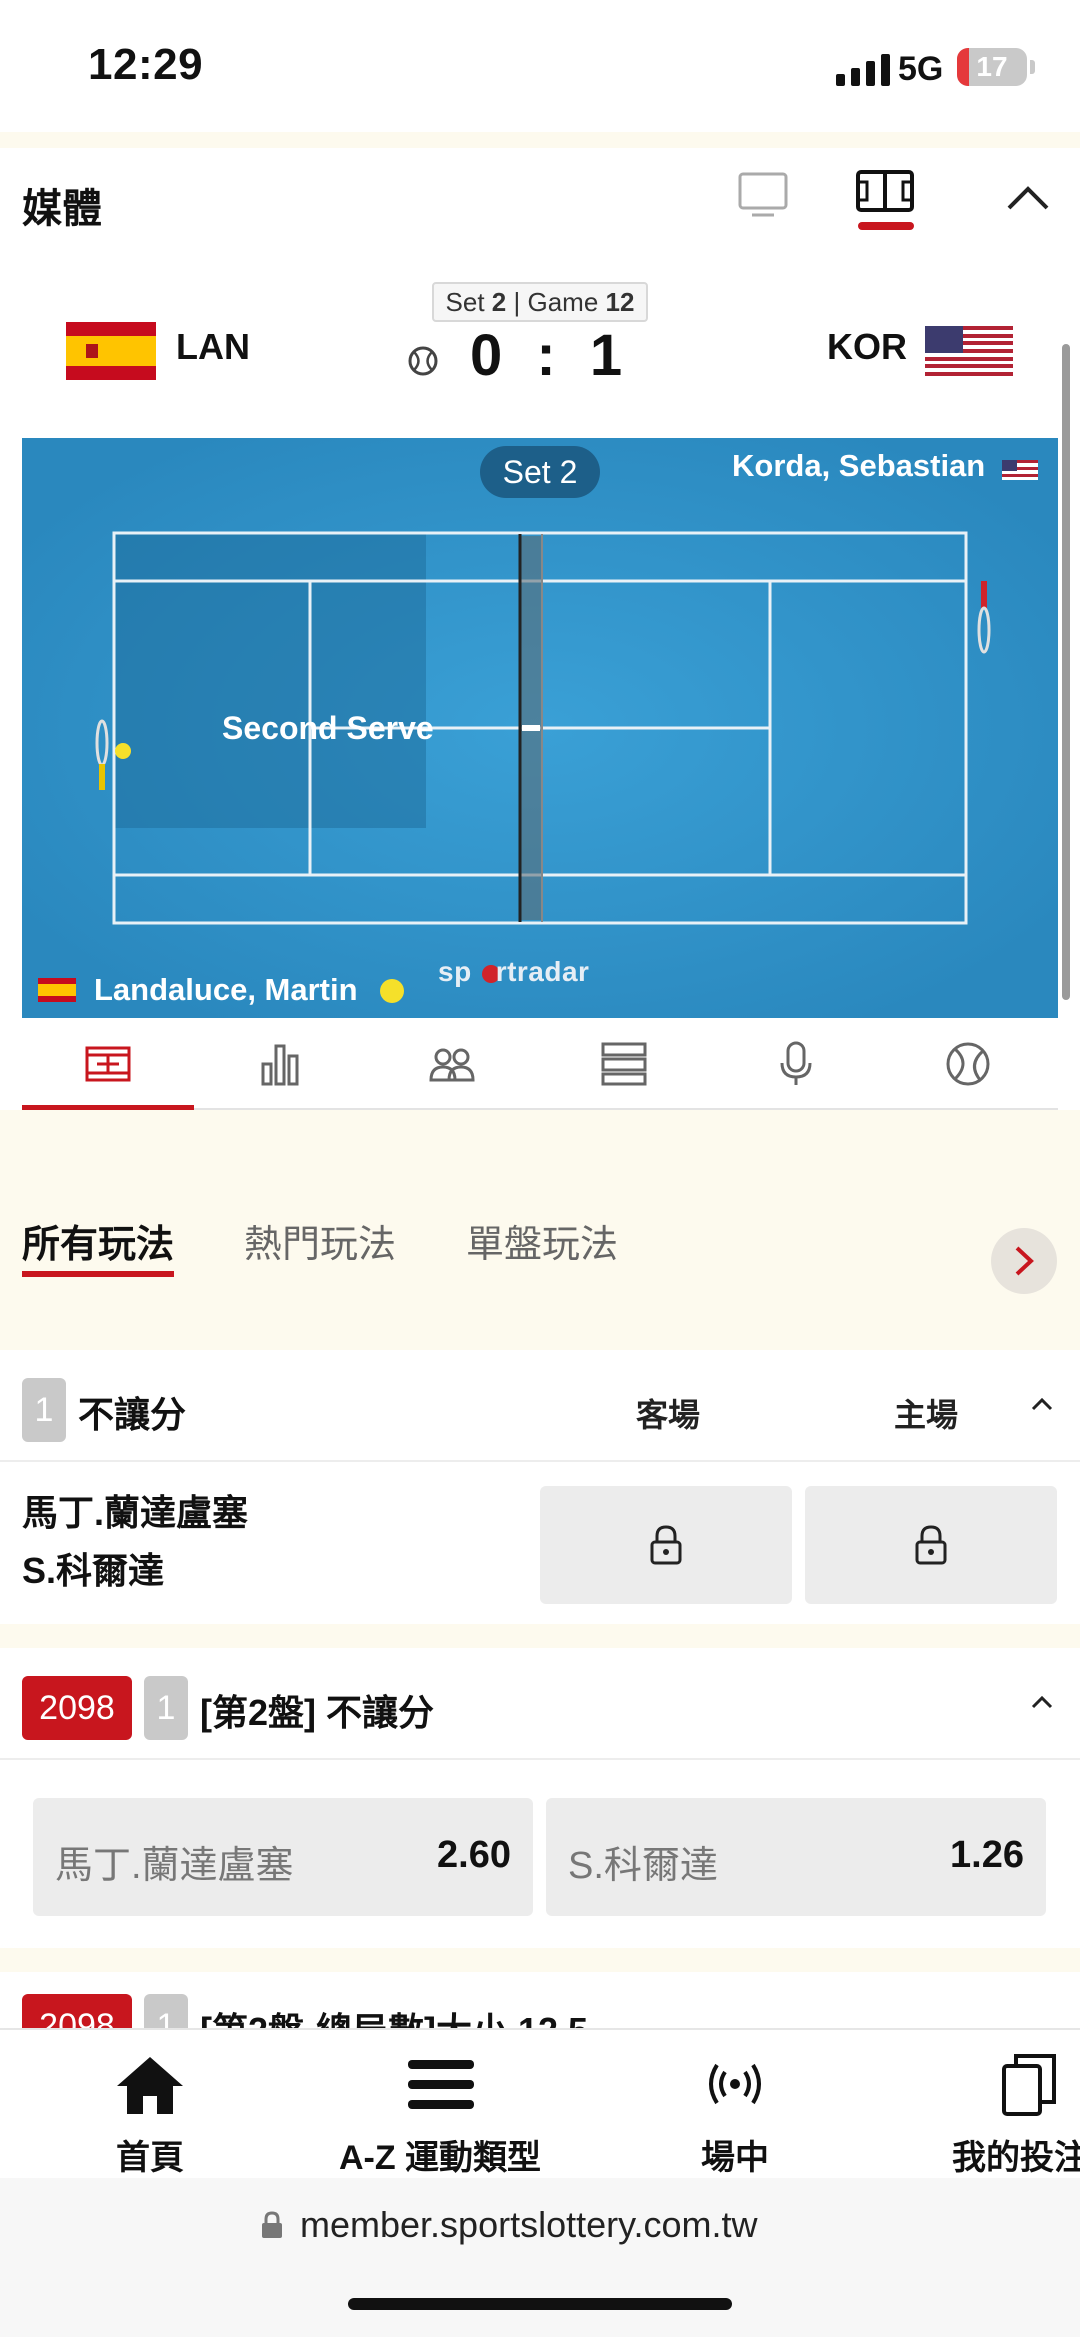 The image size is (1080, 2337). I want to click on tab-players, so click(452, 1064).